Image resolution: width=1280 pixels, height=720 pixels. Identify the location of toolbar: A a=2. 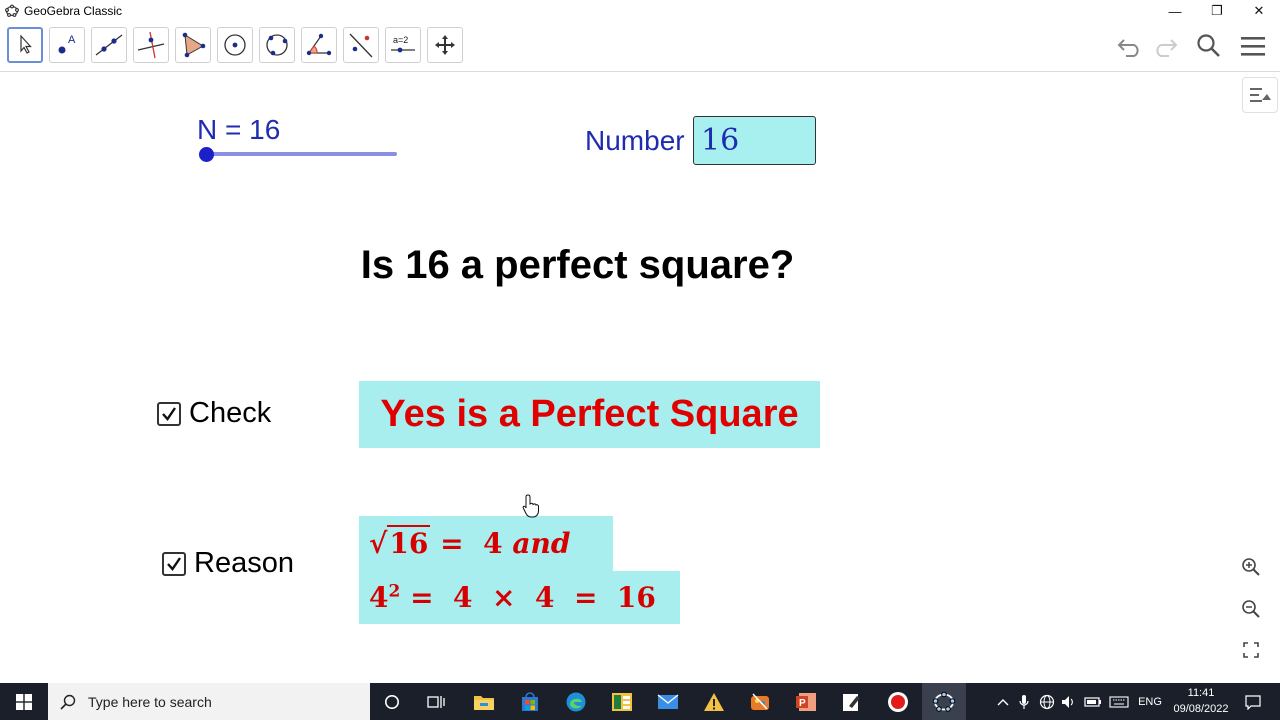
(640, 47).